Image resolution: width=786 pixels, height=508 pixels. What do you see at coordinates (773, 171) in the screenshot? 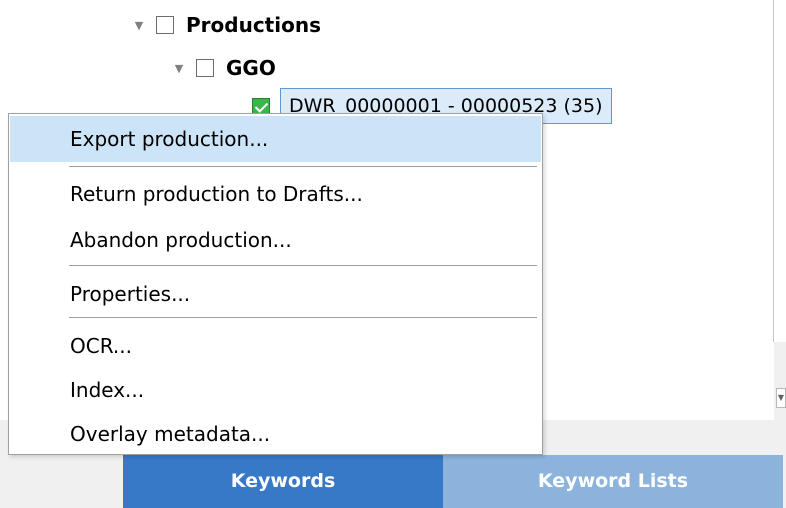
I see `panel-divider` at bounding box center [773, 171].